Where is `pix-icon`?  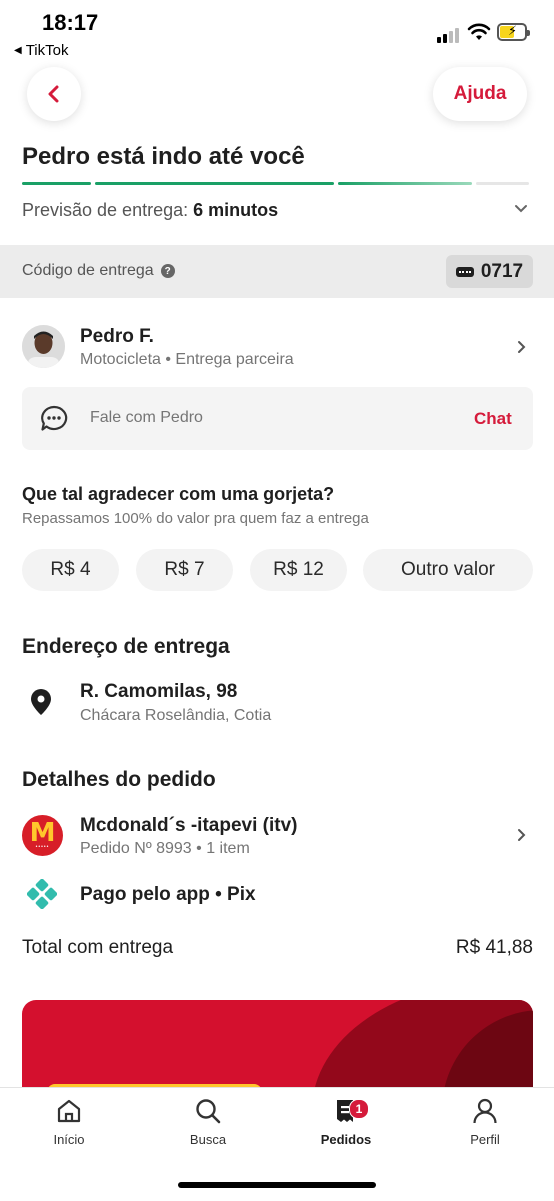 pix-icon is located at coordinates (42, 894).